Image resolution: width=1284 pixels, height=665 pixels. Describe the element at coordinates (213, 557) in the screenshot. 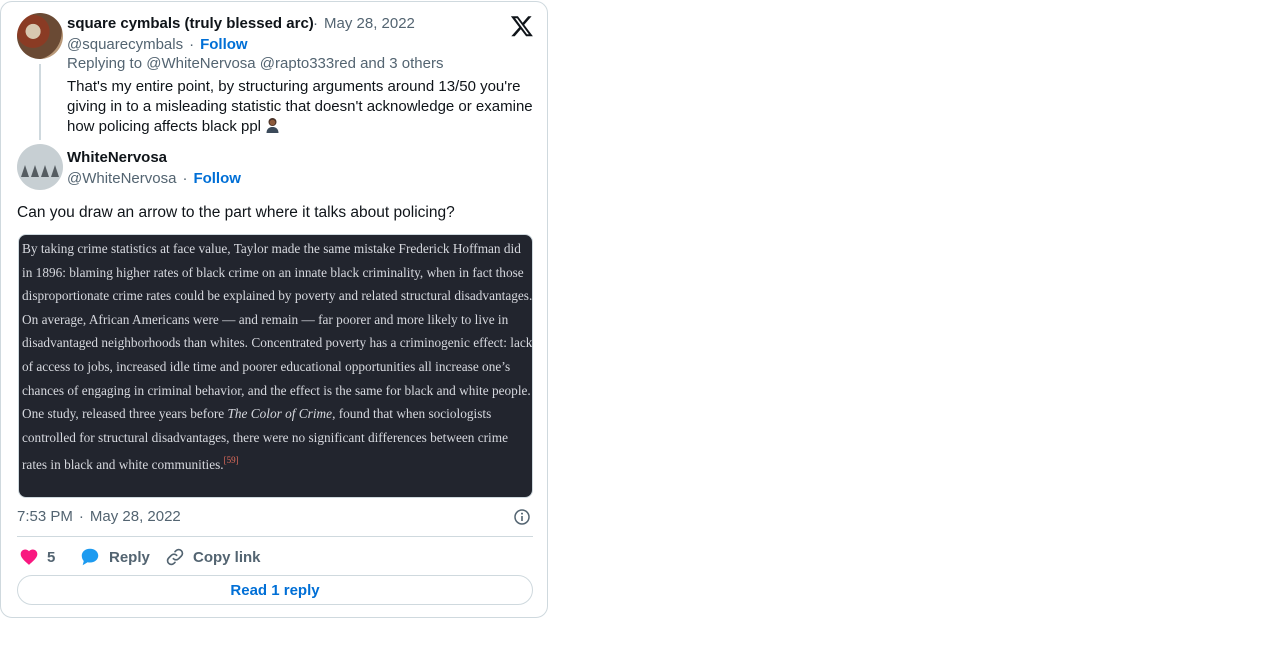

I see `copy-link-button: Copy link` at that location.